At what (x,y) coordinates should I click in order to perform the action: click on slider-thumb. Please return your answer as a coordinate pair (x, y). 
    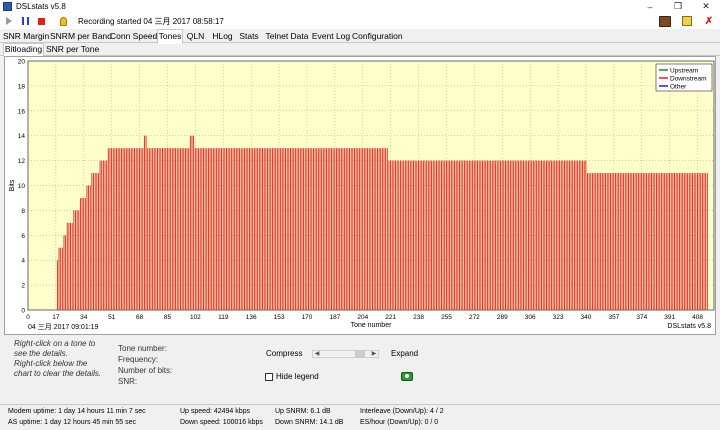
    Looking at the image, I should click on (360, 354).